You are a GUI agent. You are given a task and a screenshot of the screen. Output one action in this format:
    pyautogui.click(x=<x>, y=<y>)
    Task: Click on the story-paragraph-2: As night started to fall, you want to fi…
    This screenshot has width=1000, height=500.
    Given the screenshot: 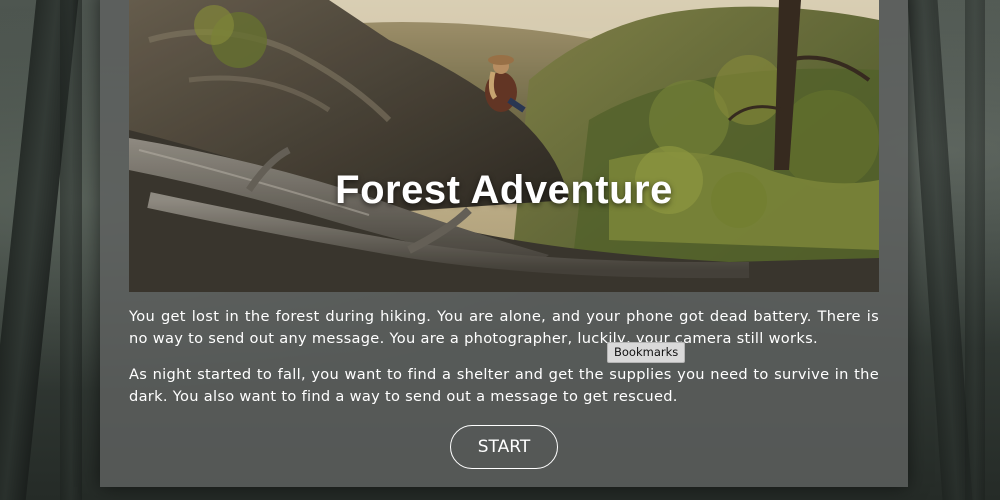 What is the action you would take?
    pyautogui.click(x=504, y=385)
    